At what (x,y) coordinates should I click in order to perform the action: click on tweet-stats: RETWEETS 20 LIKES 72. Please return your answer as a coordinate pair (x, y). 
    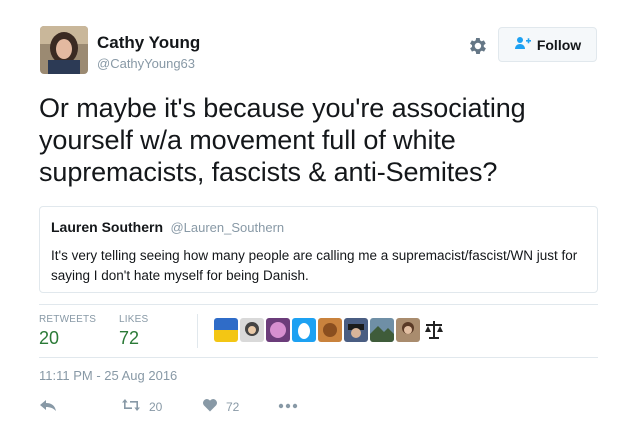
    Looking at the image, I should click on (318, 331).